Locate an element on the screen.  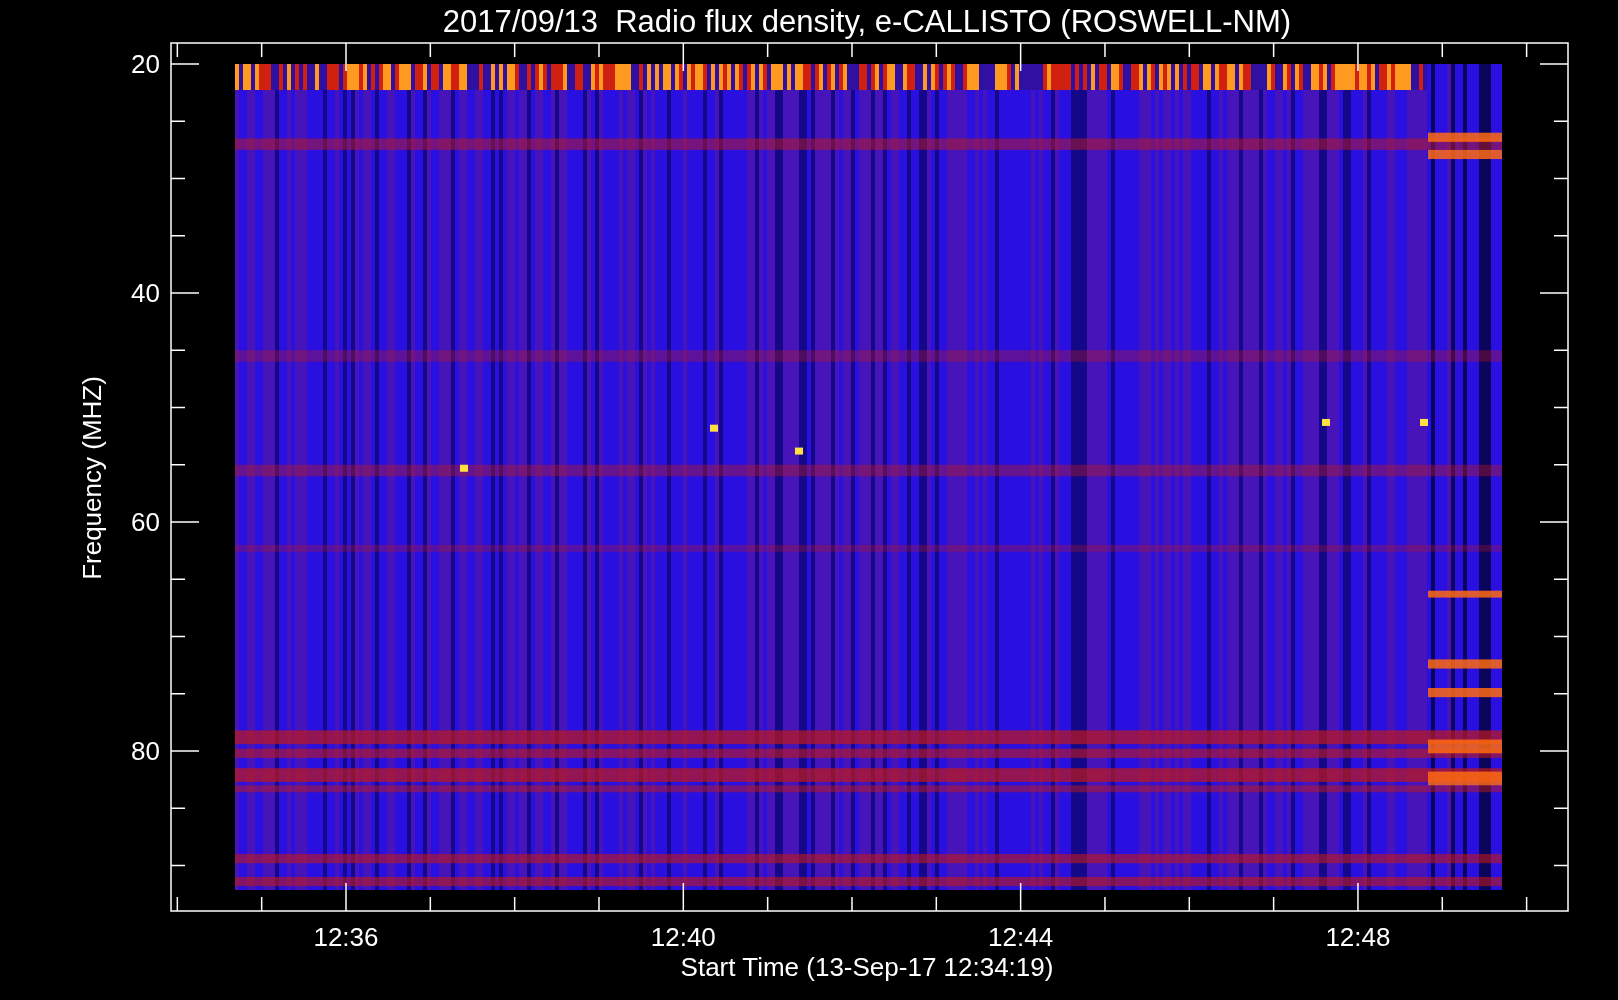
axis-tick-label: 12:44 is located at coordinates (1021, 937).